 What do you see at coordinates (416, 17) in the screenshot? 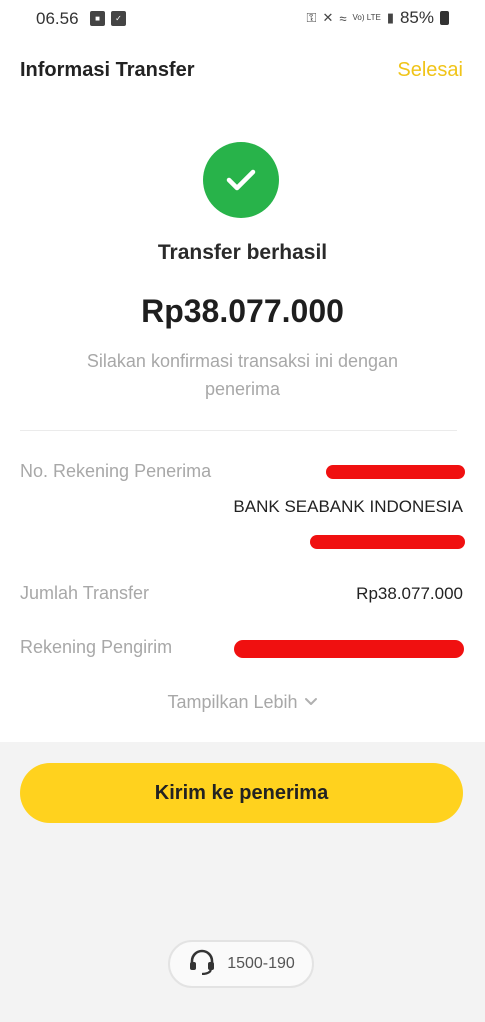
I see `battery-percent: 85%` at bounding box center [416, 17].